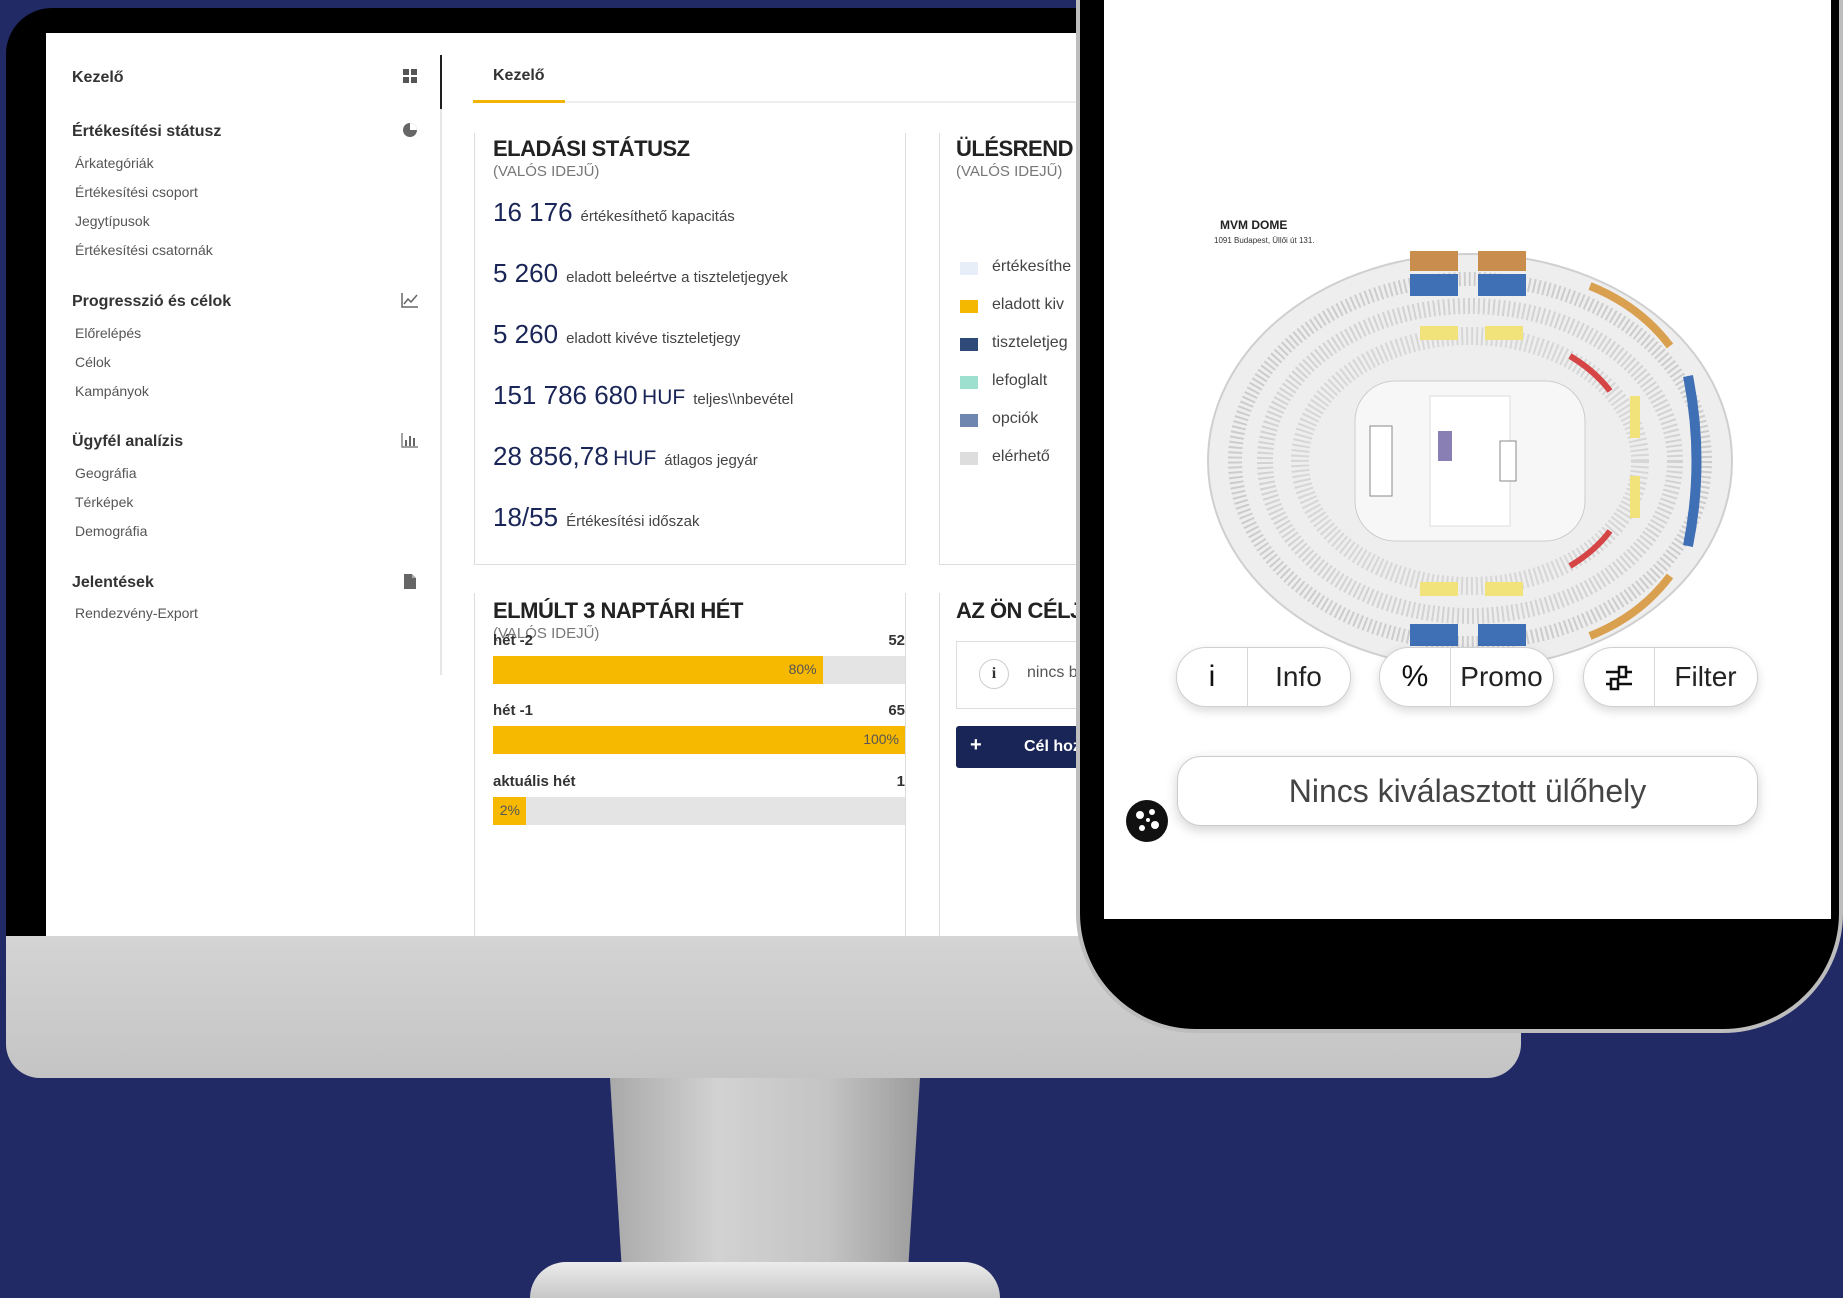 Image resolution: width=1843 pixels, height=1298 pixels. I want to click on week-label: hét -2, so click(513, 640).